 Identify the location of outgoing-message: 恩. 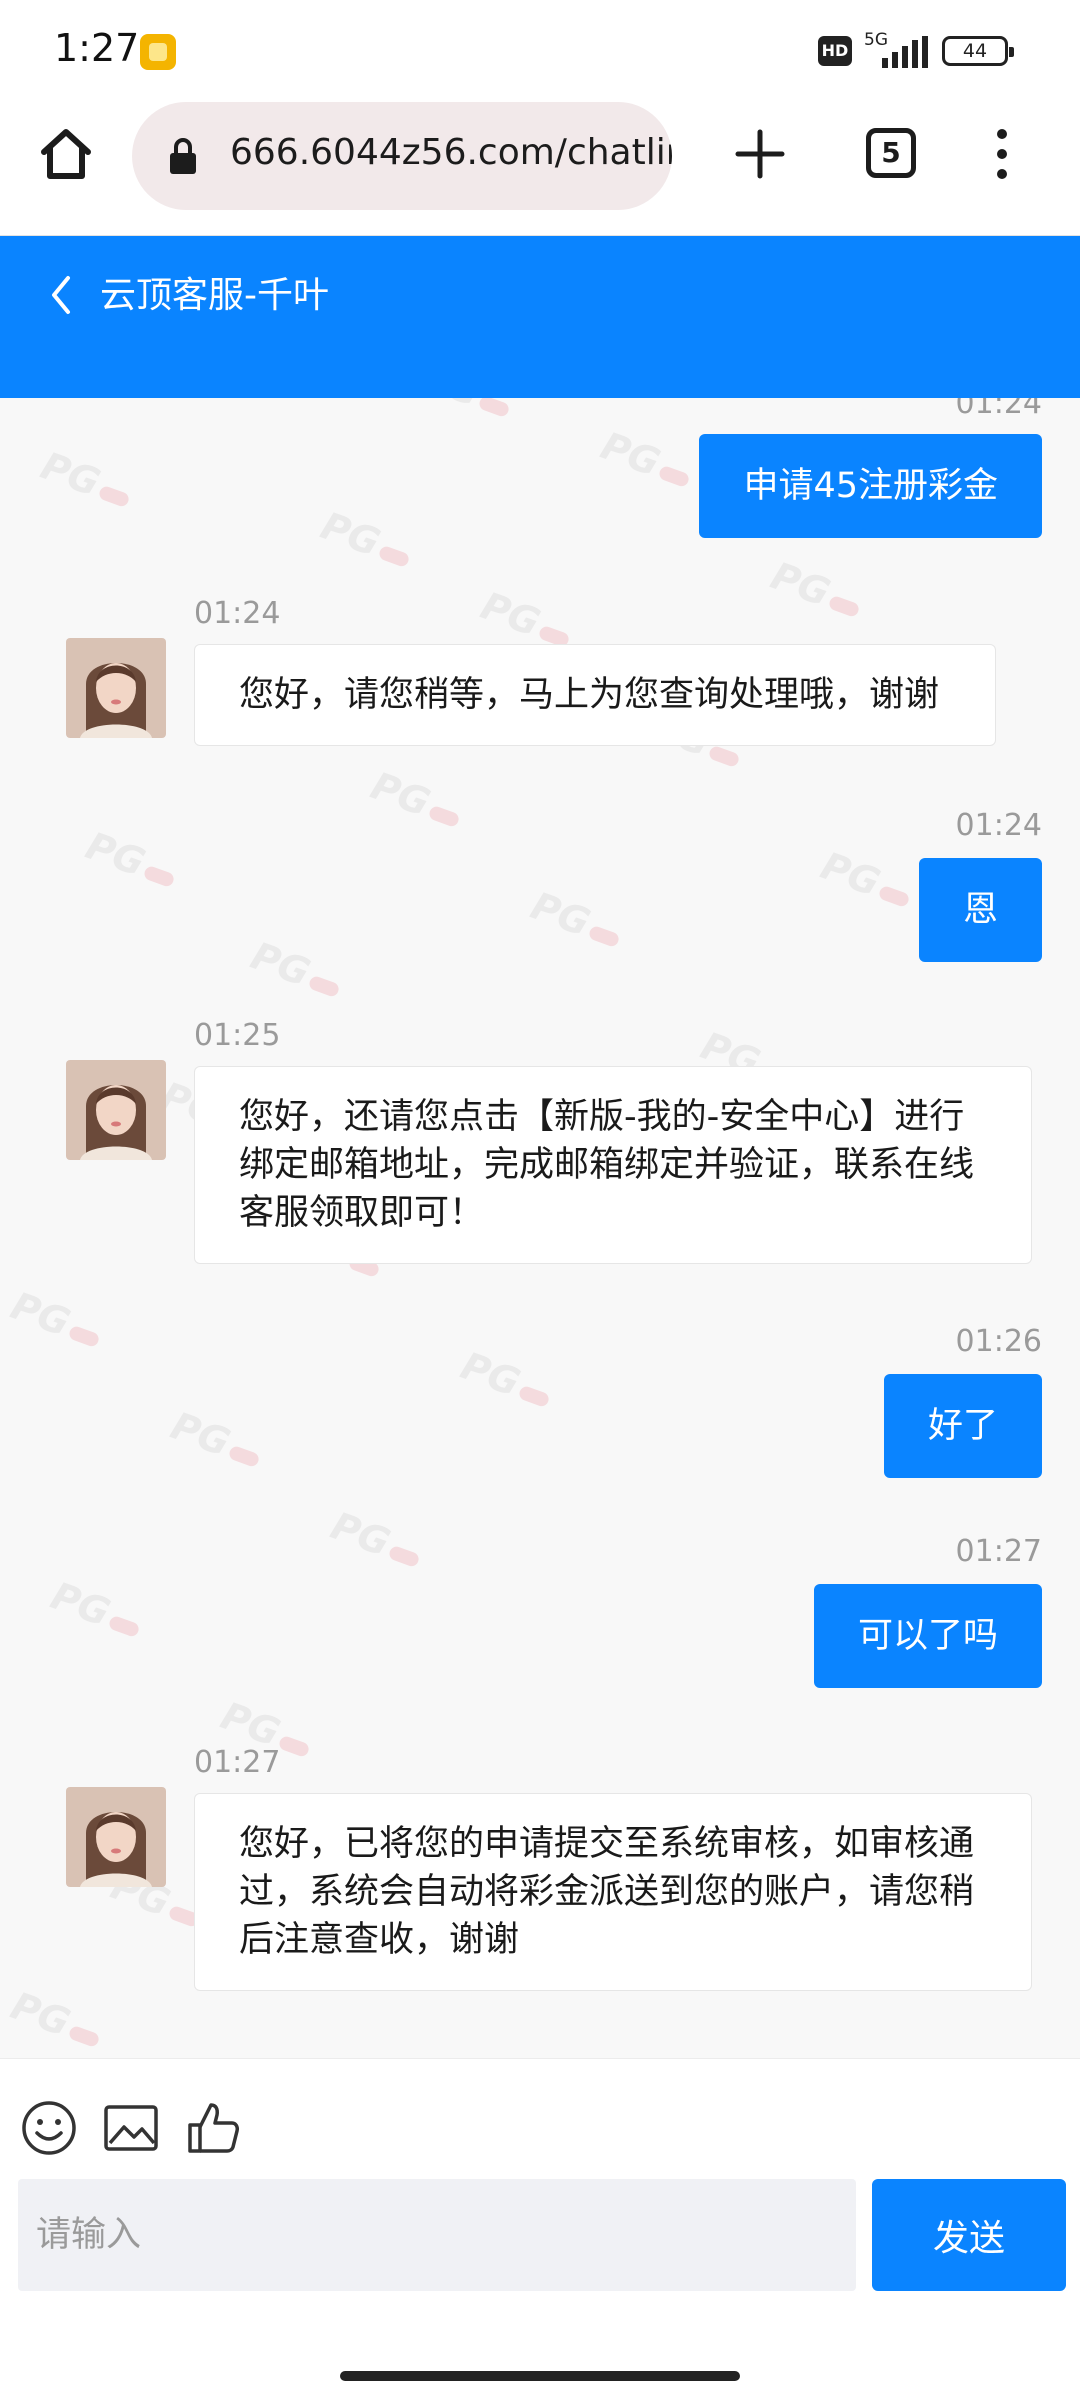
(980, 910).